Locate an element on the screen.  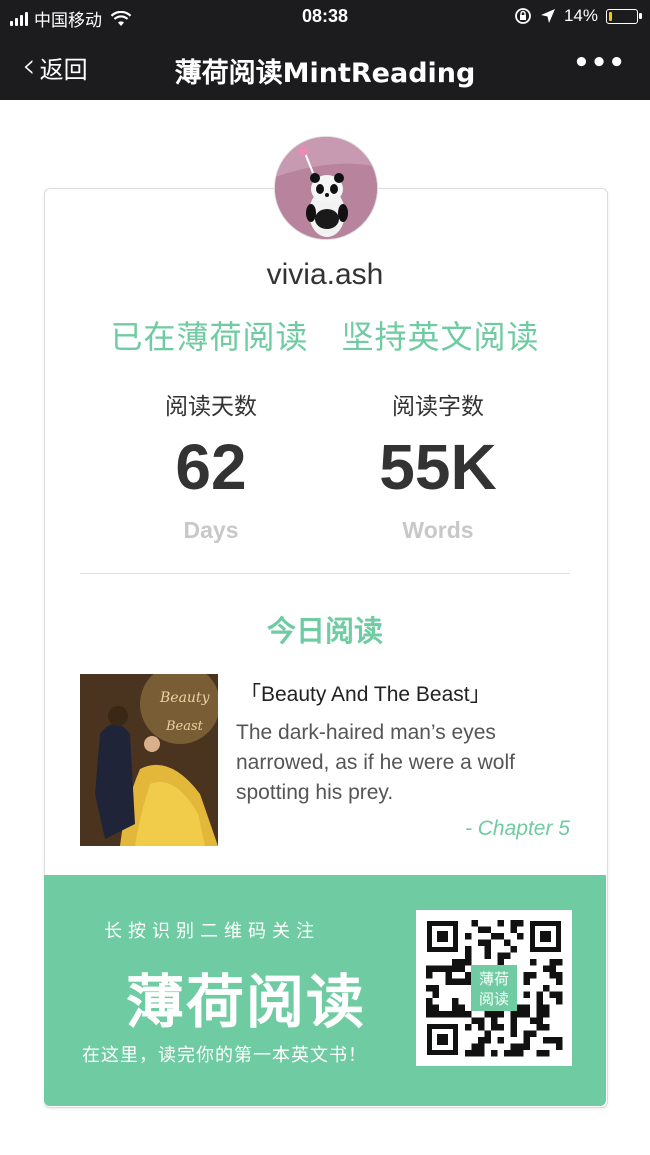
stat-reading-days: 阅读天数 62 Days is located at coordinates (211, 465).